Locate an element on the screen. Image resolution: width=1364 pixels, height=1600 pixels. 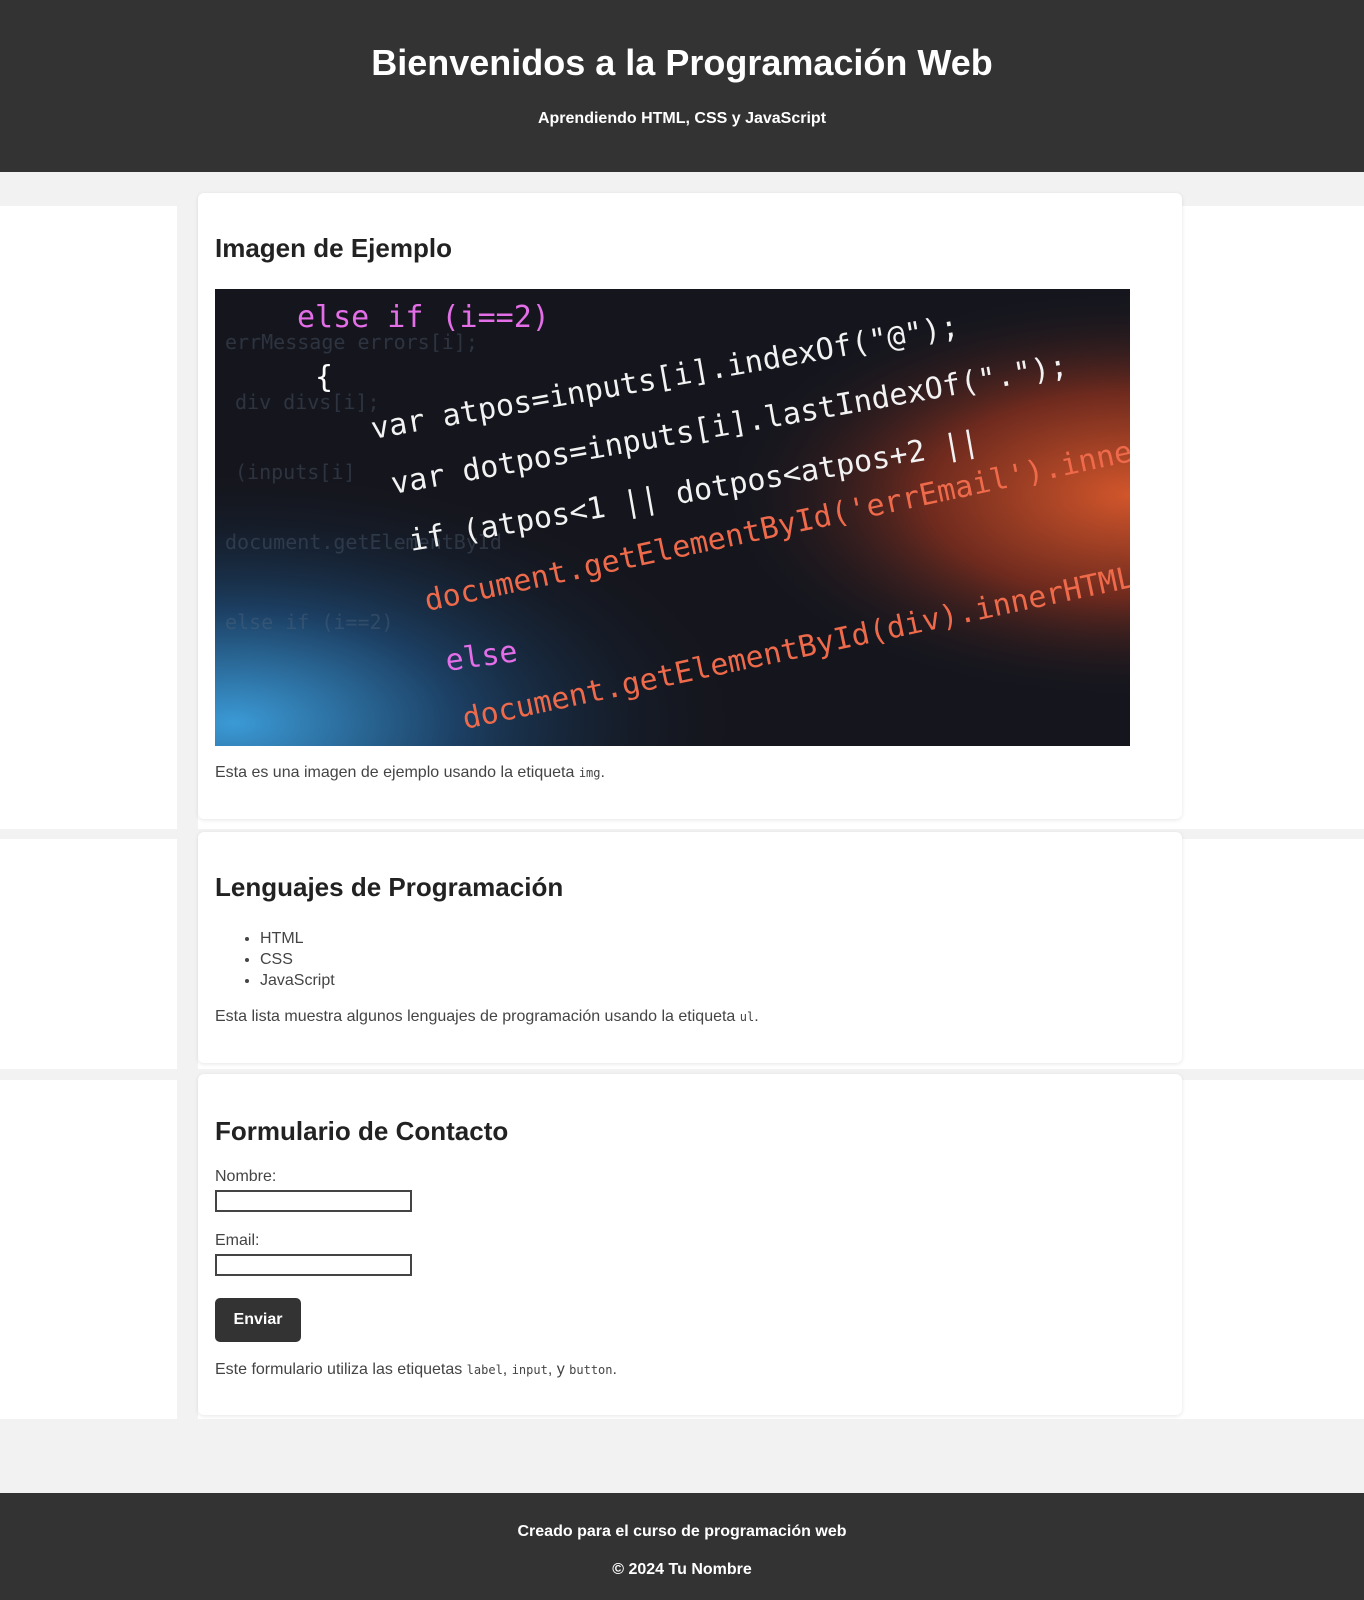
code-line: { is located at coordinates (324, 377).